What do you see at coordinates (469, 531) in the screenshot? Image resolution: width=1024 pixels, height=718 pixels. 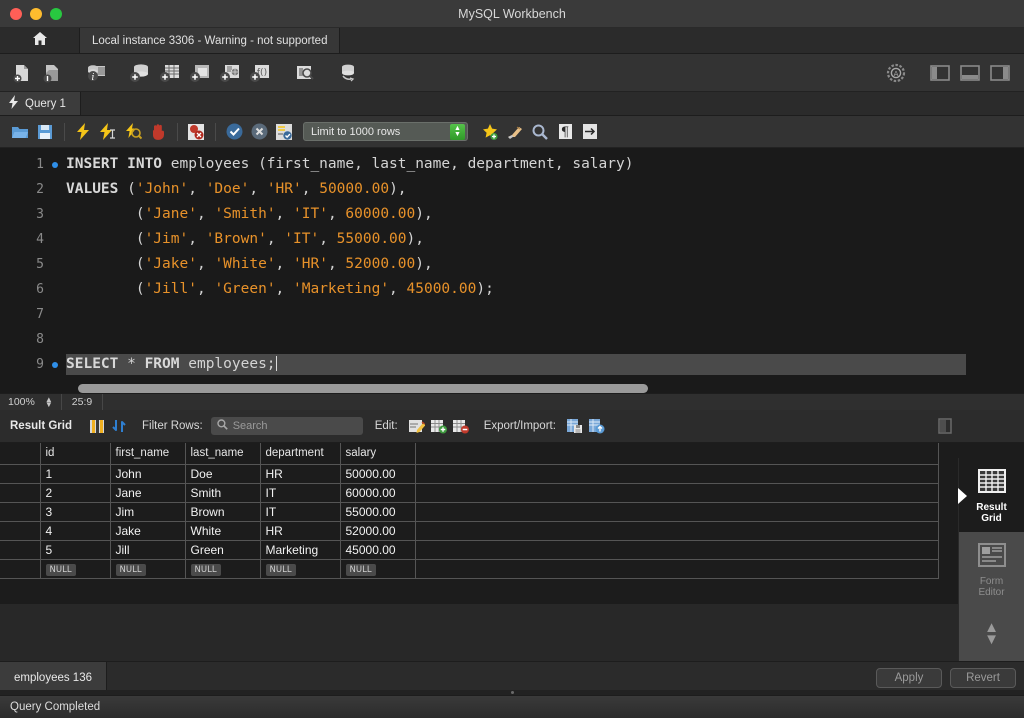 I see `table-row: 4 Jake White HR 52000.00` at bounding box center [469, 531].